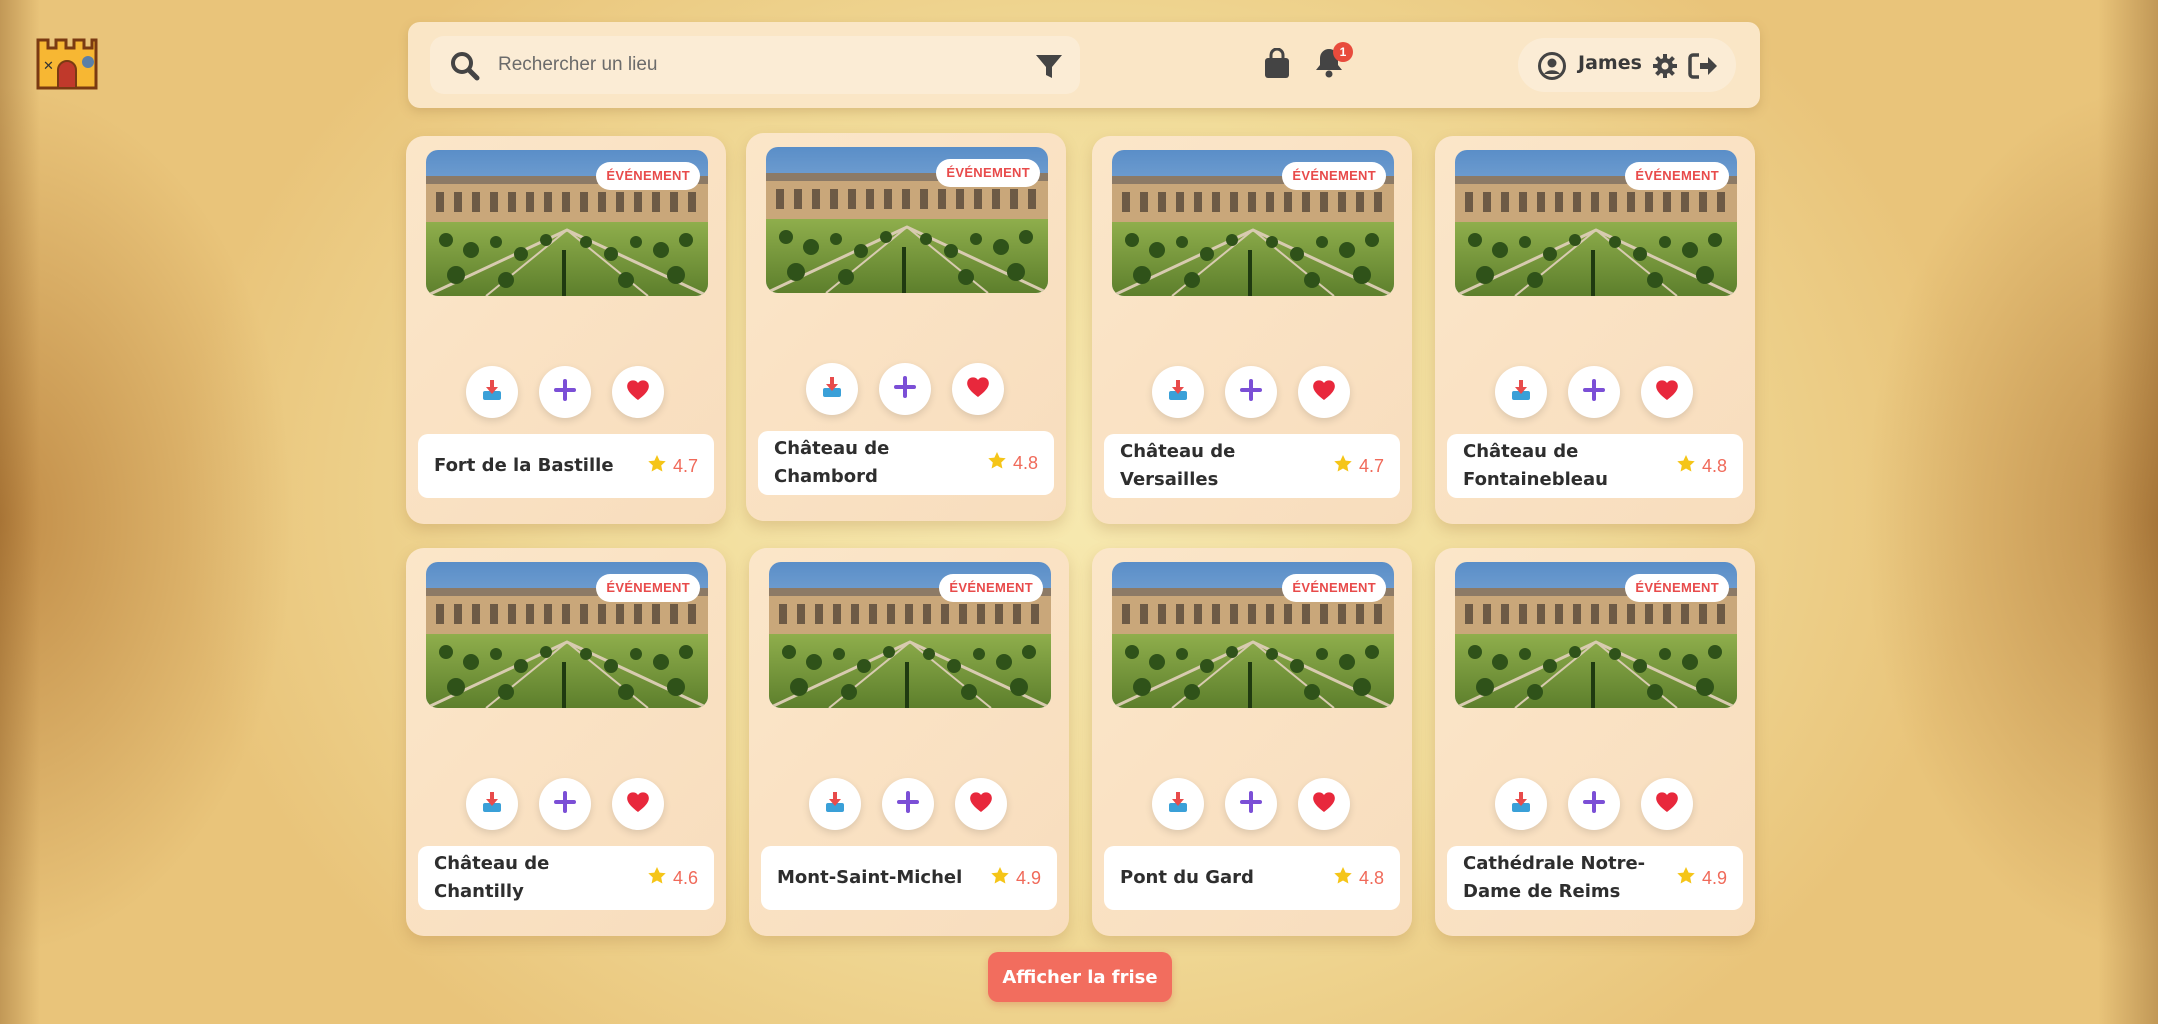 The height and width of the screenshot is (1024, 2158). Describe the element at coordinates (1703, 66) in the screenshot. I see `logout-icon` at that location.